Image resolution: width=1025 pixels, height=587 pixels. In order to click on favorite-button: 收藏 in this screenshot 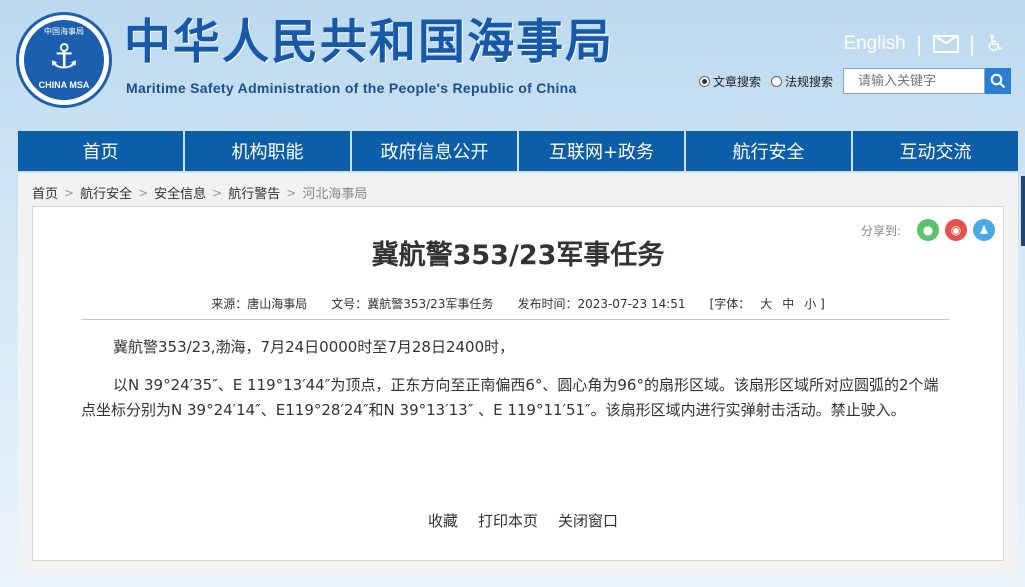, I will do `click(443, 520)`.